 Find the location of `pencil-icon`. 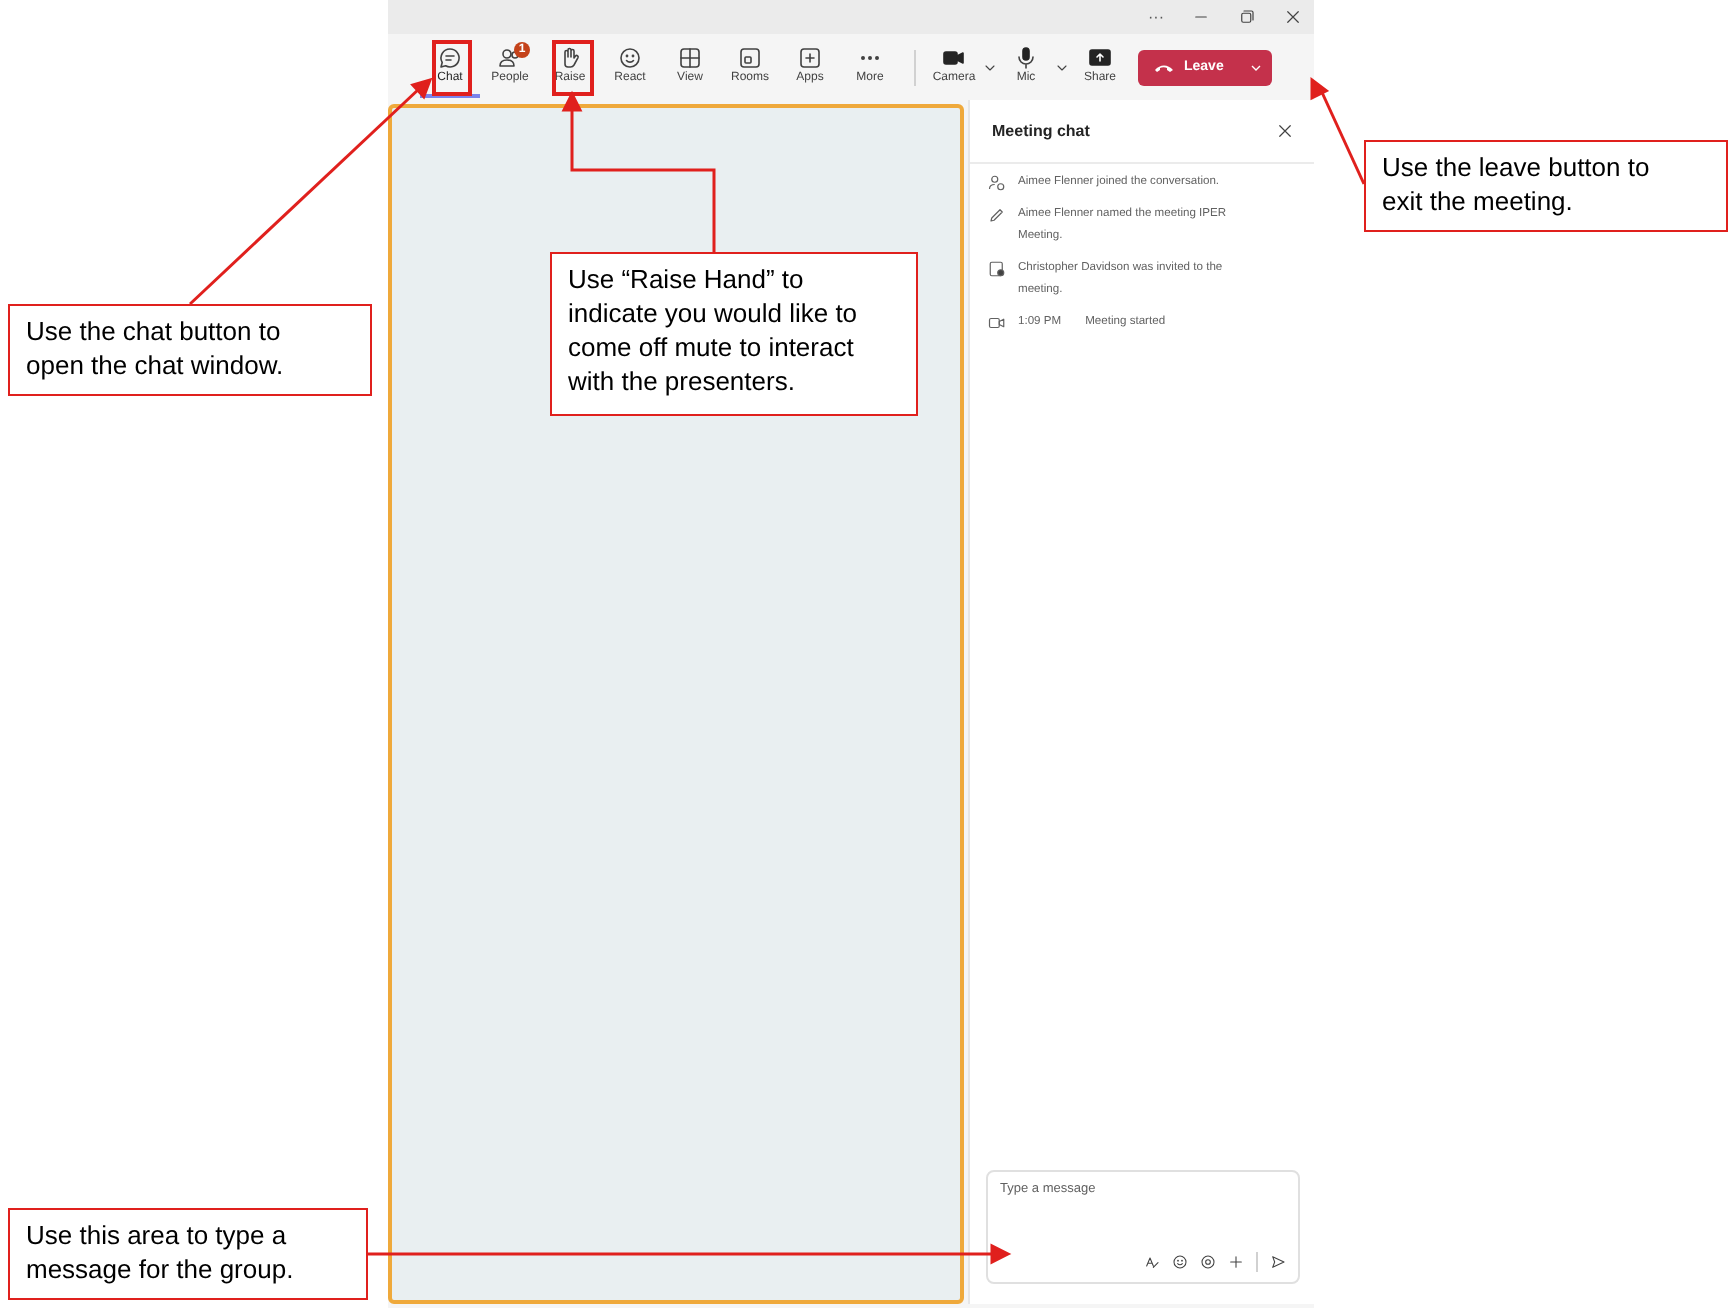

pencil-icon is located at coordinates (997, 214).